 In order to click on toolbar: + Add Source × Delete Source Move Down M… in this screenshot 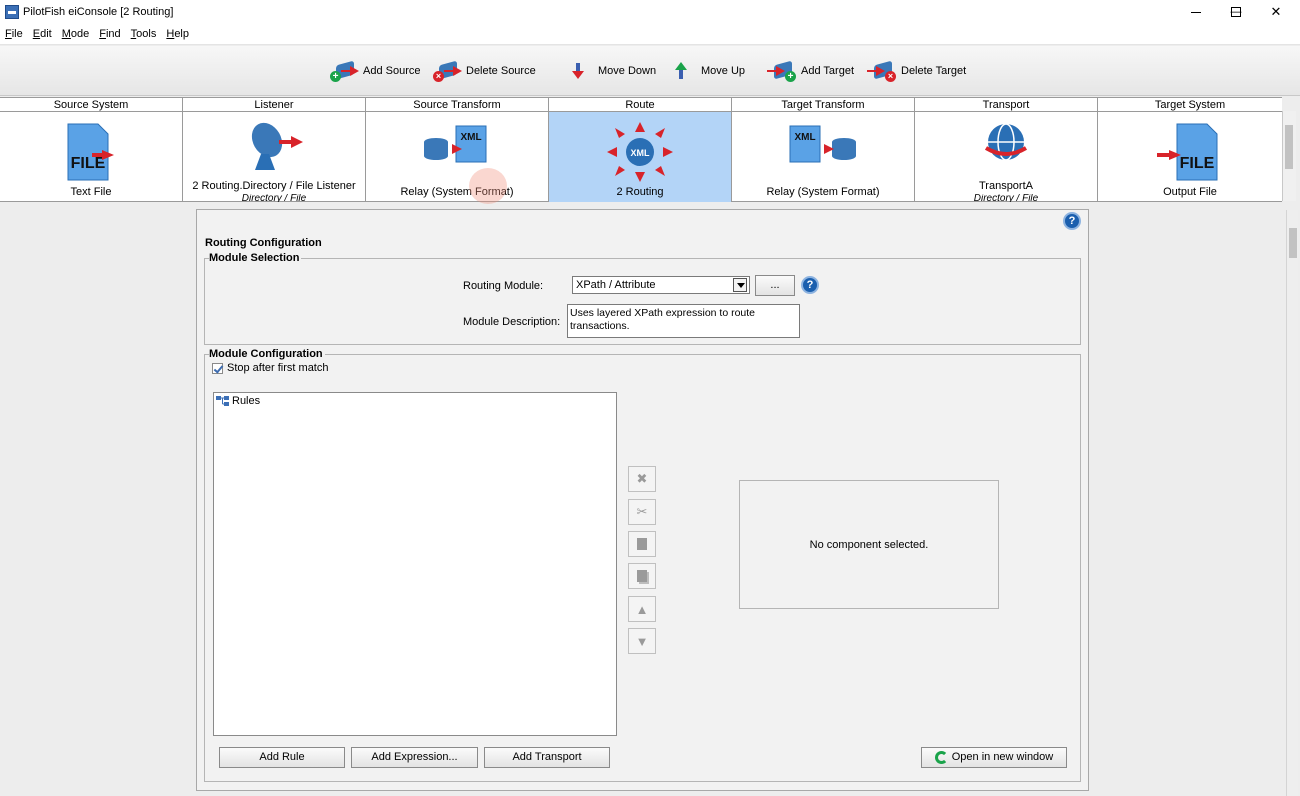, I will do `click(650, 71)`.